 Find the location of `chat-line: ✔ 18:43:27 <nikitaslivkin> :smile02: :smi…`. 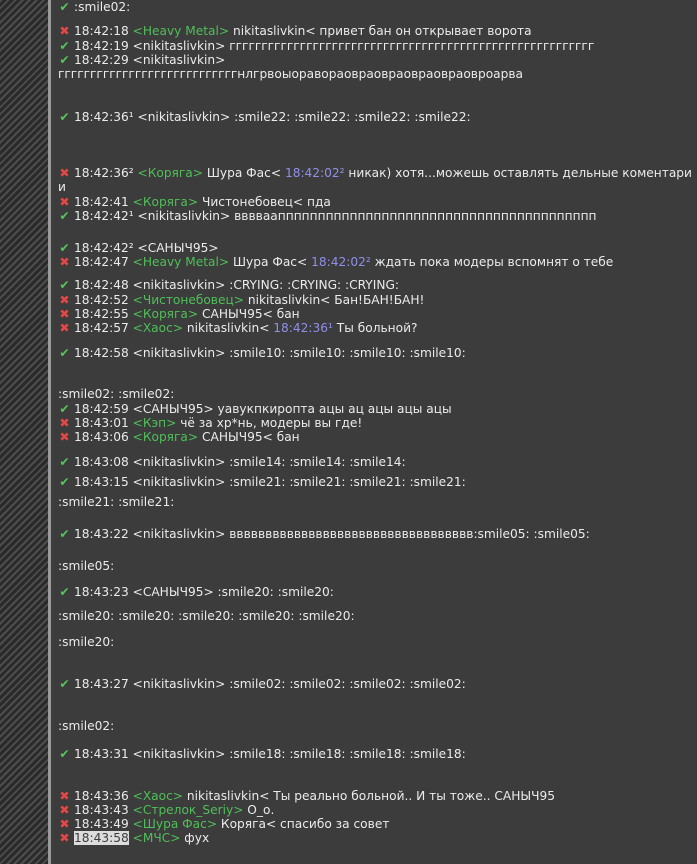

chat-line: ✔ 18:43:27 <nikitaslivkin> :smile02: :smi… is located at coordinates (375, 684).